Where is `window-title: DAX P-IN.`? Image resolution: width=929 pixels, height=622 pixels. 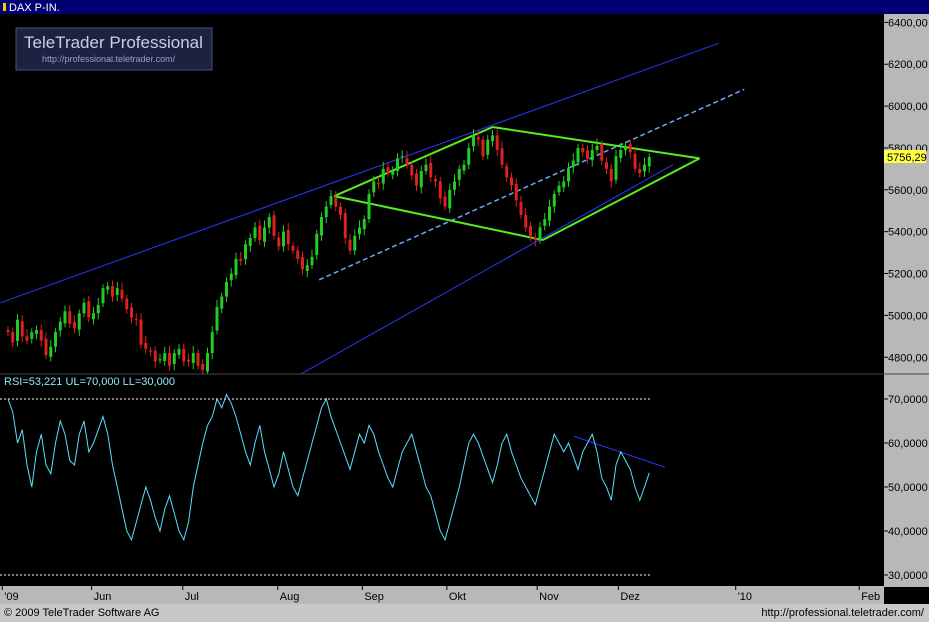
window-title: DAX P-IN. is located at coordinates (34, 8).